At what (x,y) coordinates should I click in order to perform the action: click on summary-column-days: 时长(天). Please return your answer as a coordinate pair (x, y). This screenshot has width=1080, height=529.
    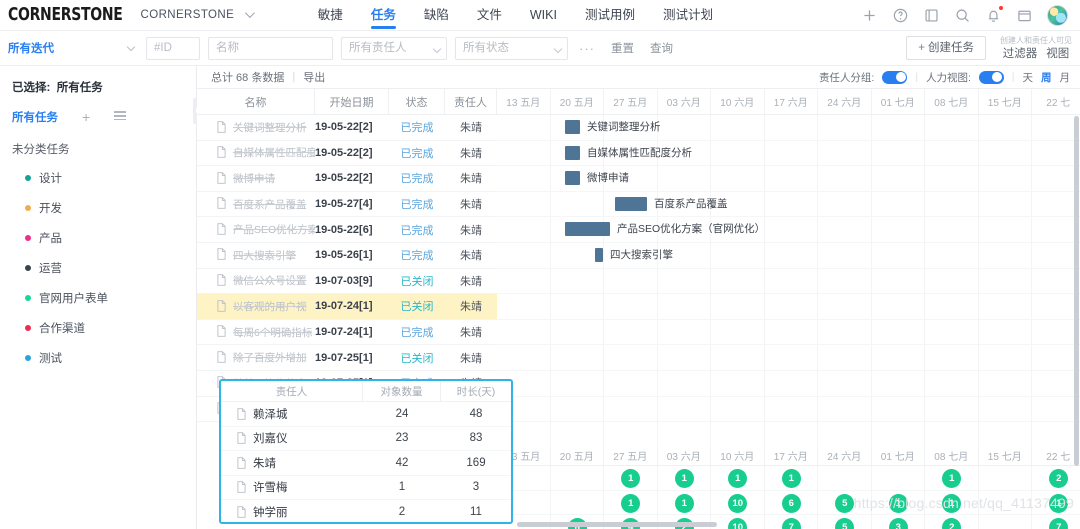
    Looking at the image, I should click on (476, 391).